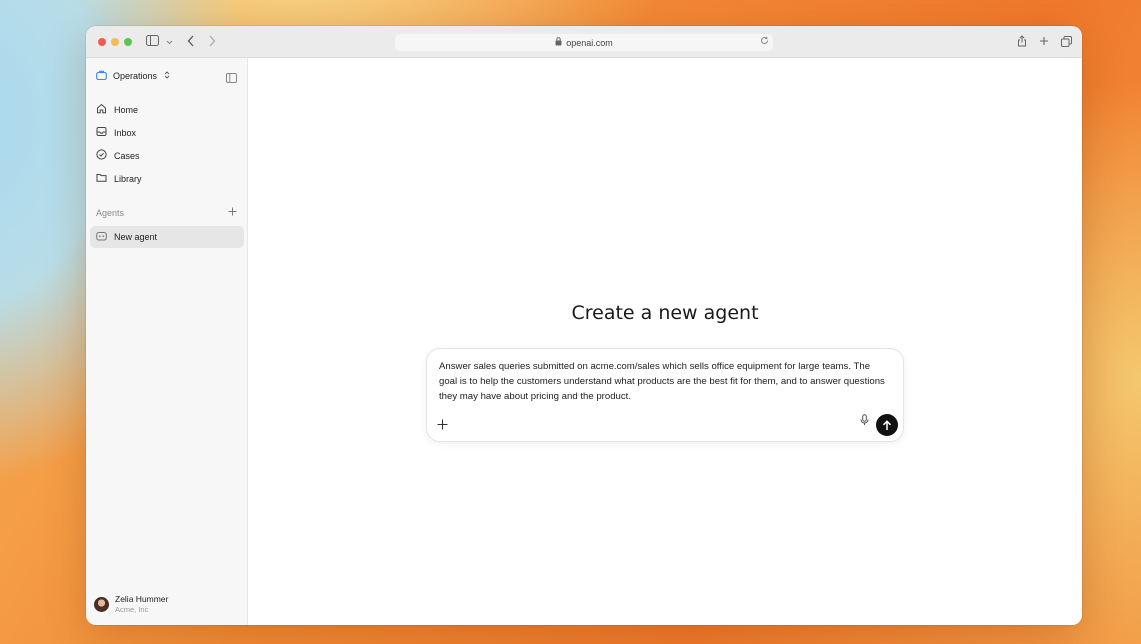  I want to click on page-title: Create a new agent, so click(665, 313).